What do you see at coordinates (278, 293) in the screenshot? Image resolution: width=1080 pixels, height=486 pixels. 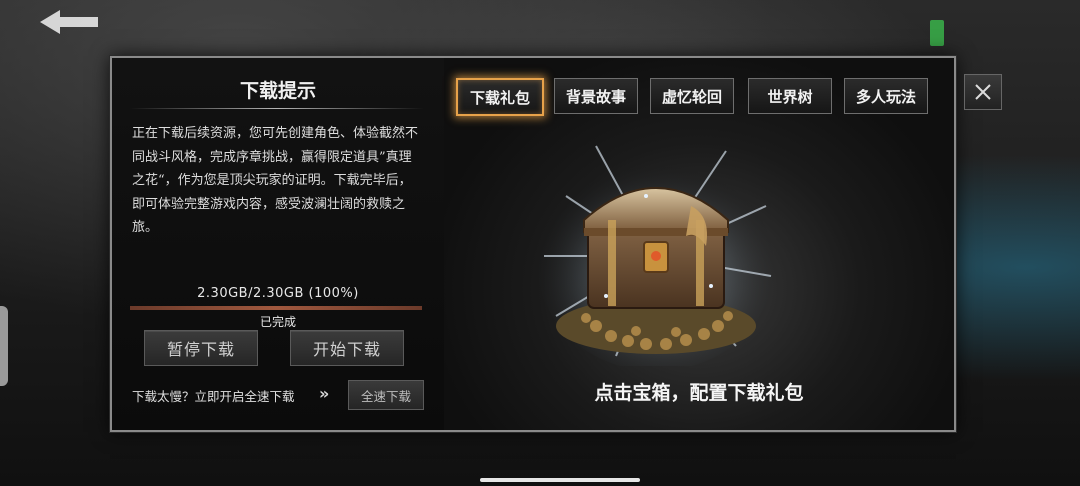 I see `download-size-text: 2.30GB/2.30GB (100%)` at bounding box center [278, 293].